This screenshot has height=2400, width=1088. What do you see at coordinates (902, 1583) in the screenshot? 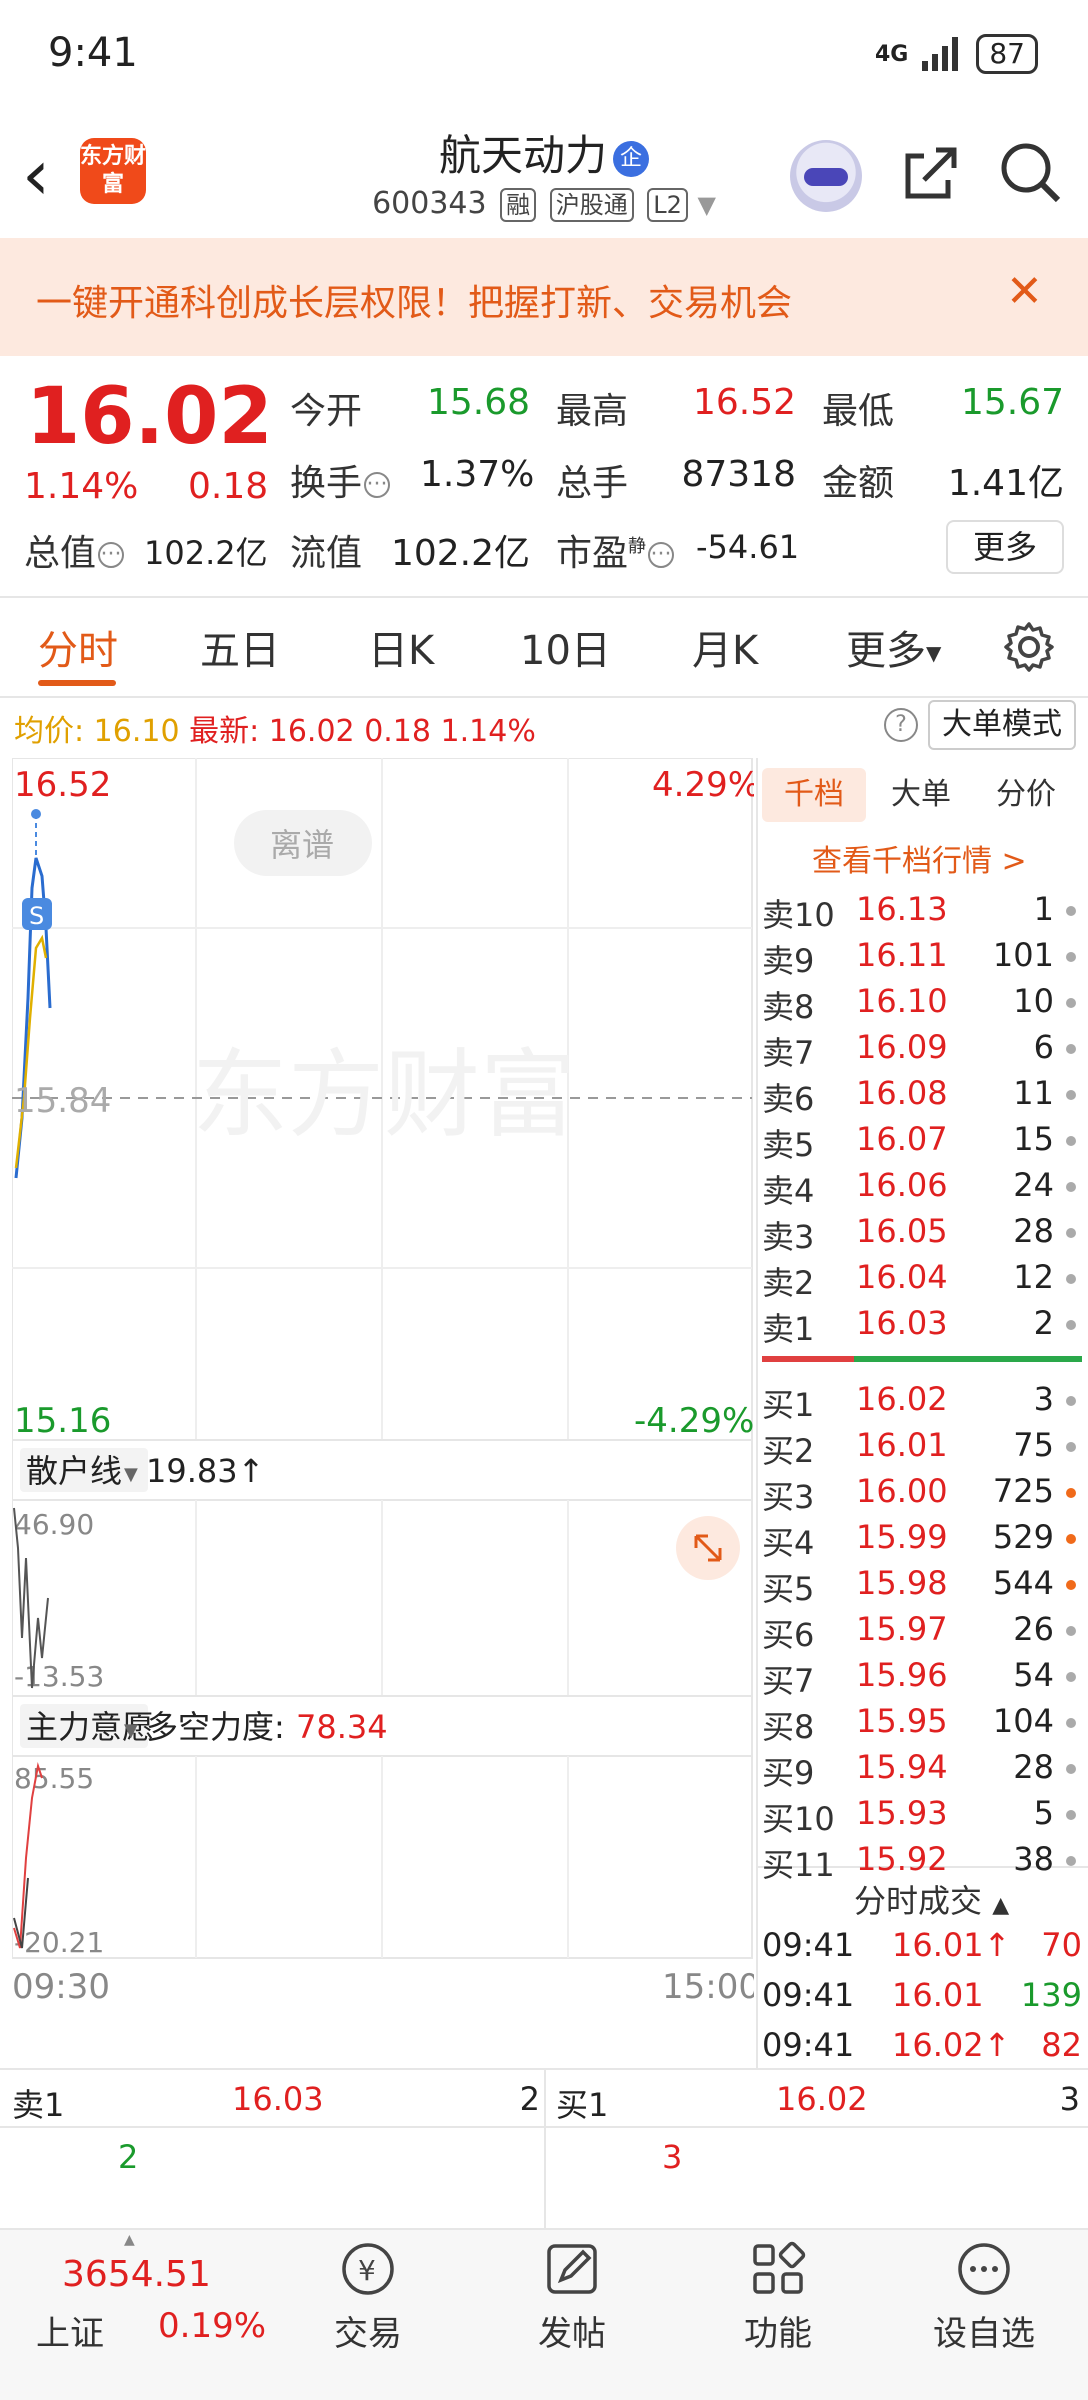
I see `bid-price: 15.98` at bounding box center [902, 1583].